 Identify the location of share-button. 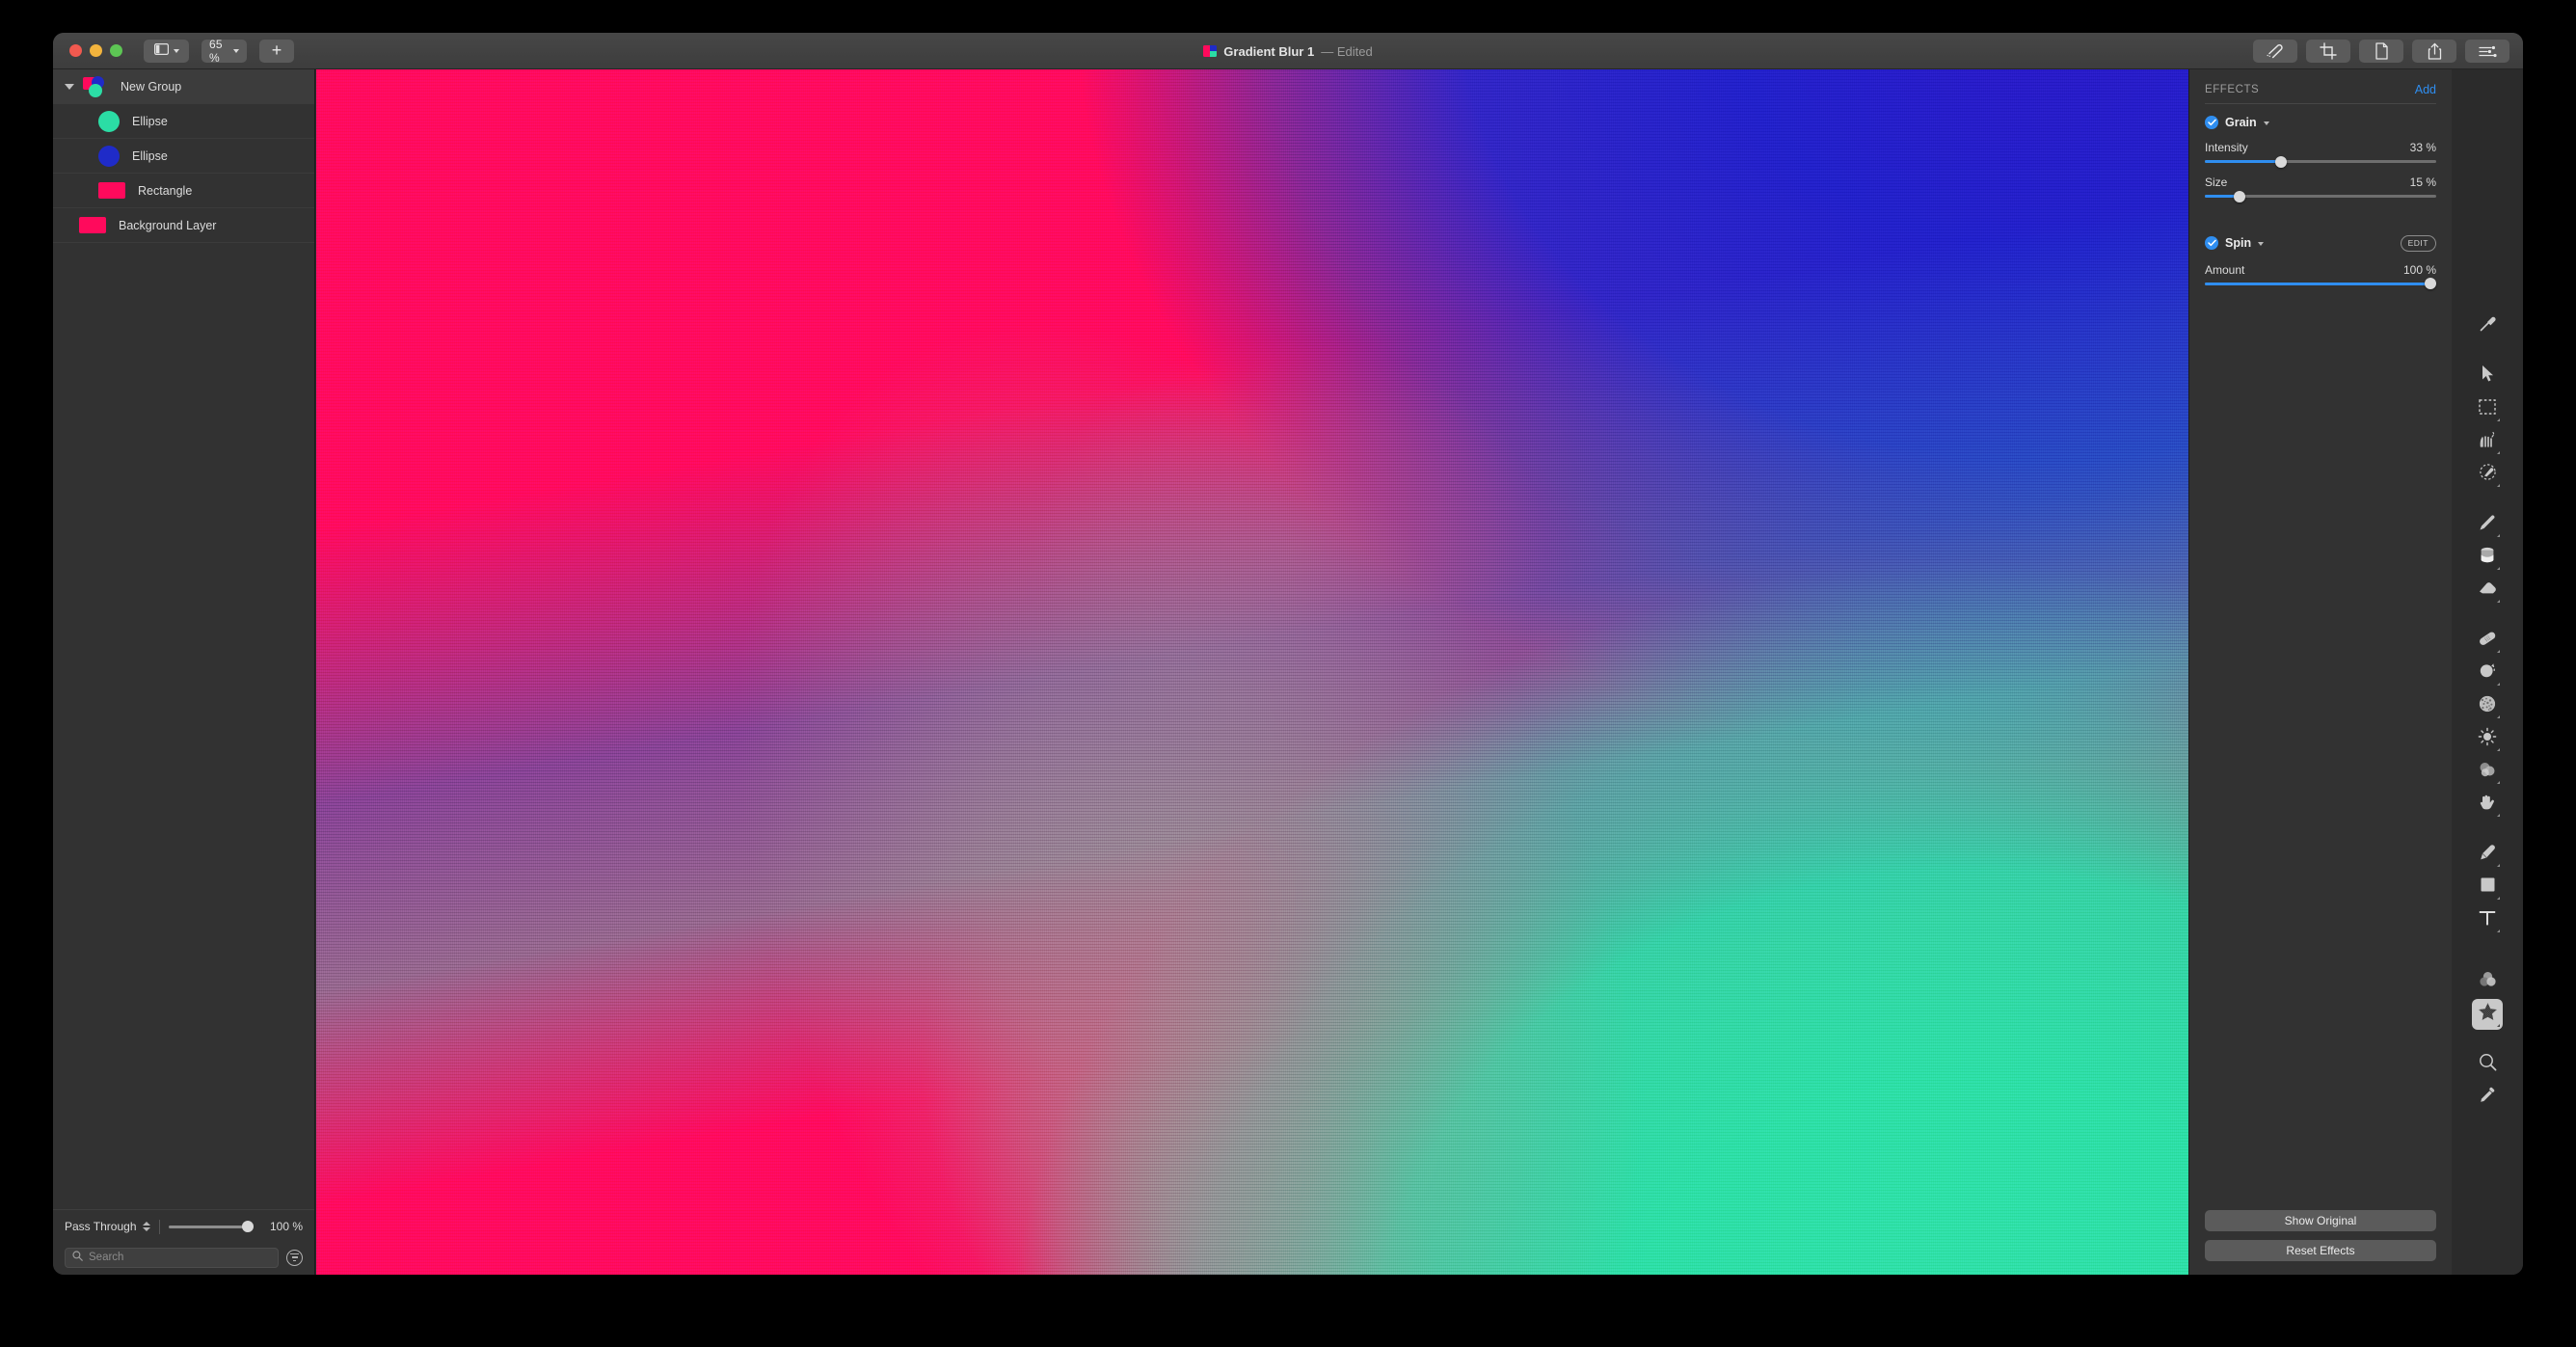
(2434, 52).